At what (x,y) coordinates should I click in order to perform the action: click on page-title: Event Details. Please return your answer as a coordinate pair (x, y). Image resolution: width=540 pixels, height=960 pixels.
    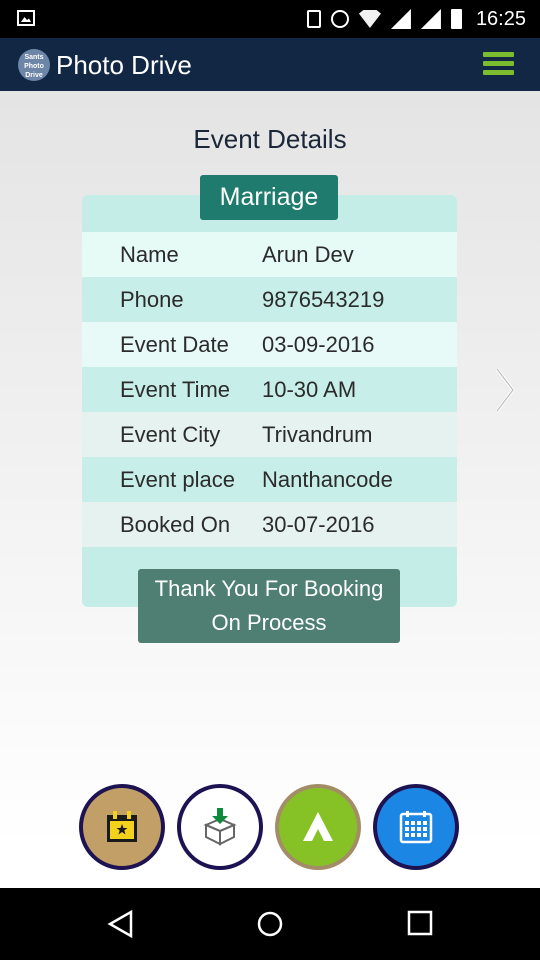
    Looking at the image, I should click on (270, 139).